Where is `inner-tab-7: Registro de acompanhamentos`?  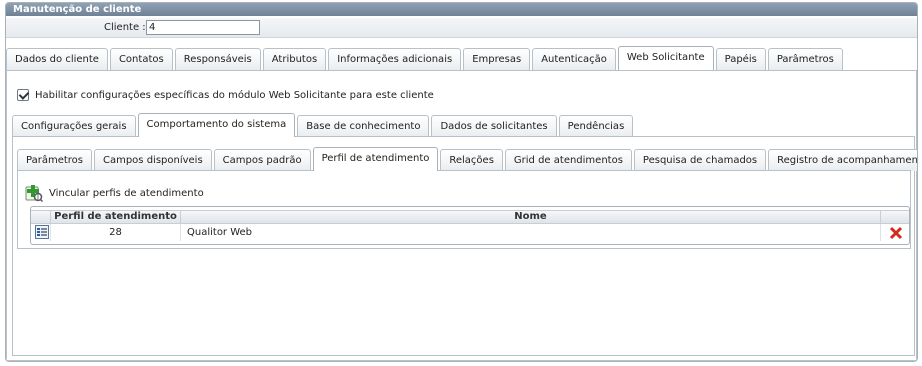
inner-tab-7: Registro de acompanhamentos is located at coordinates (842, 160).